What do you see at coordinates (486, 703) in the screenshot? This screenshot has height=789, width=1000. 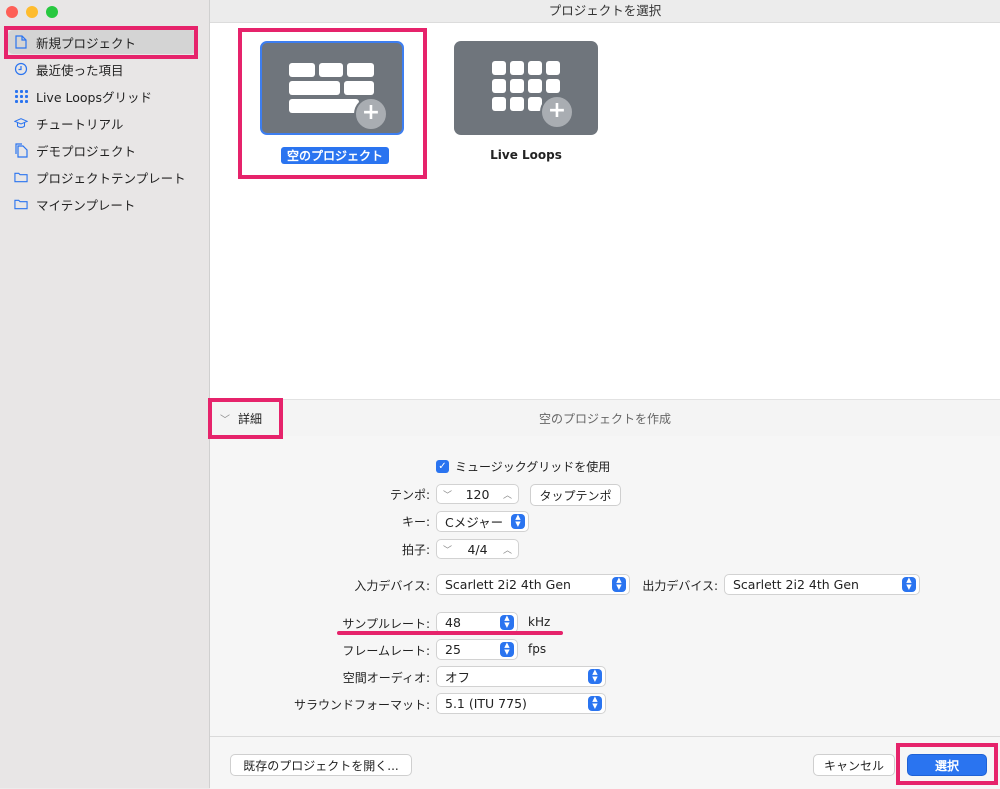 I see `surround-format-value: 5.1 (ITU 775)` at bounding box center [486, 703].